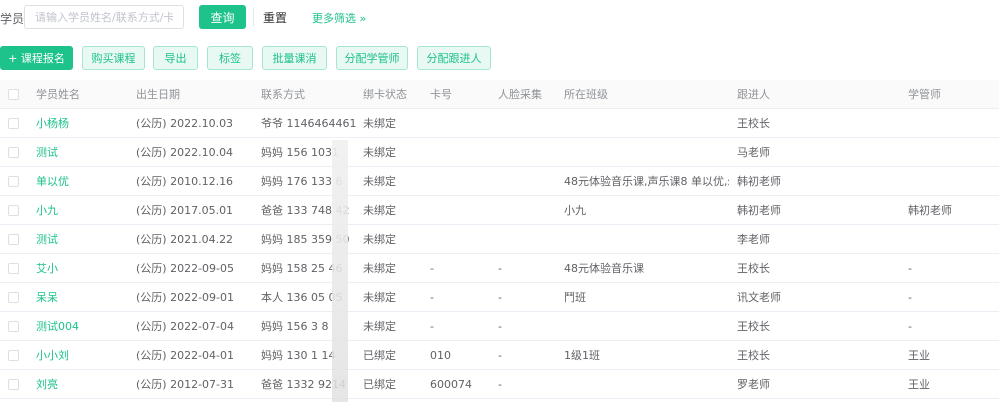 The height and width of the screenshot is (402, 999). What do you see at coordinates (930, 210) in the screenshot?
I see `manager: 韩初老师` at bounding box center [930, 210].